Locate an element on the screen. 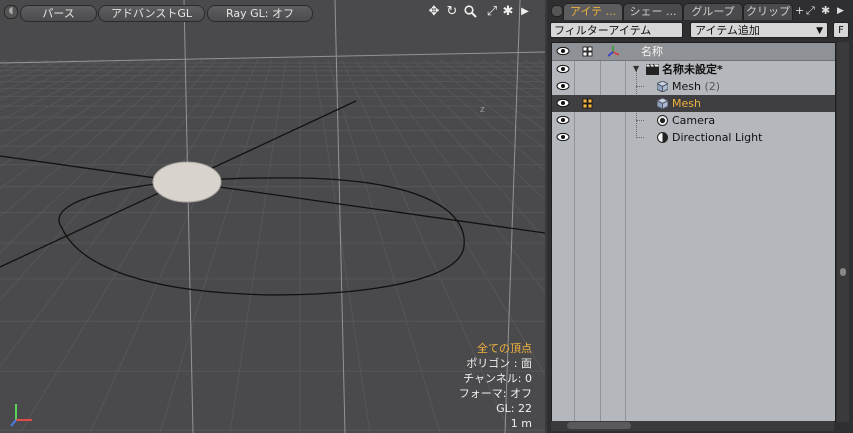  light-icon is located at coordinates (662, 137).